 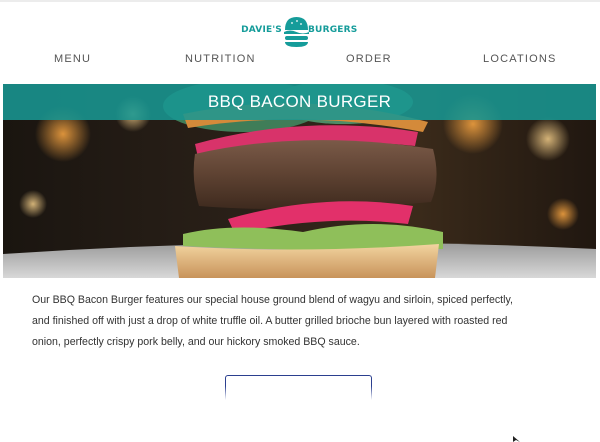 I want to click on bottom-fade, so click(x=300, y=414).